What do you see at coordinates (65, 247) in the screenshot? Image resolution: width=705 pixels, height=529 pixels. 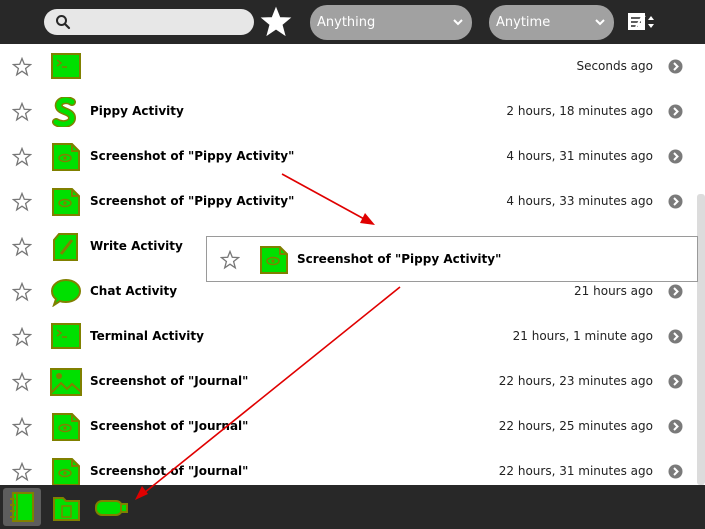 I see `write-document-icon` at bounding box center [65, 247].